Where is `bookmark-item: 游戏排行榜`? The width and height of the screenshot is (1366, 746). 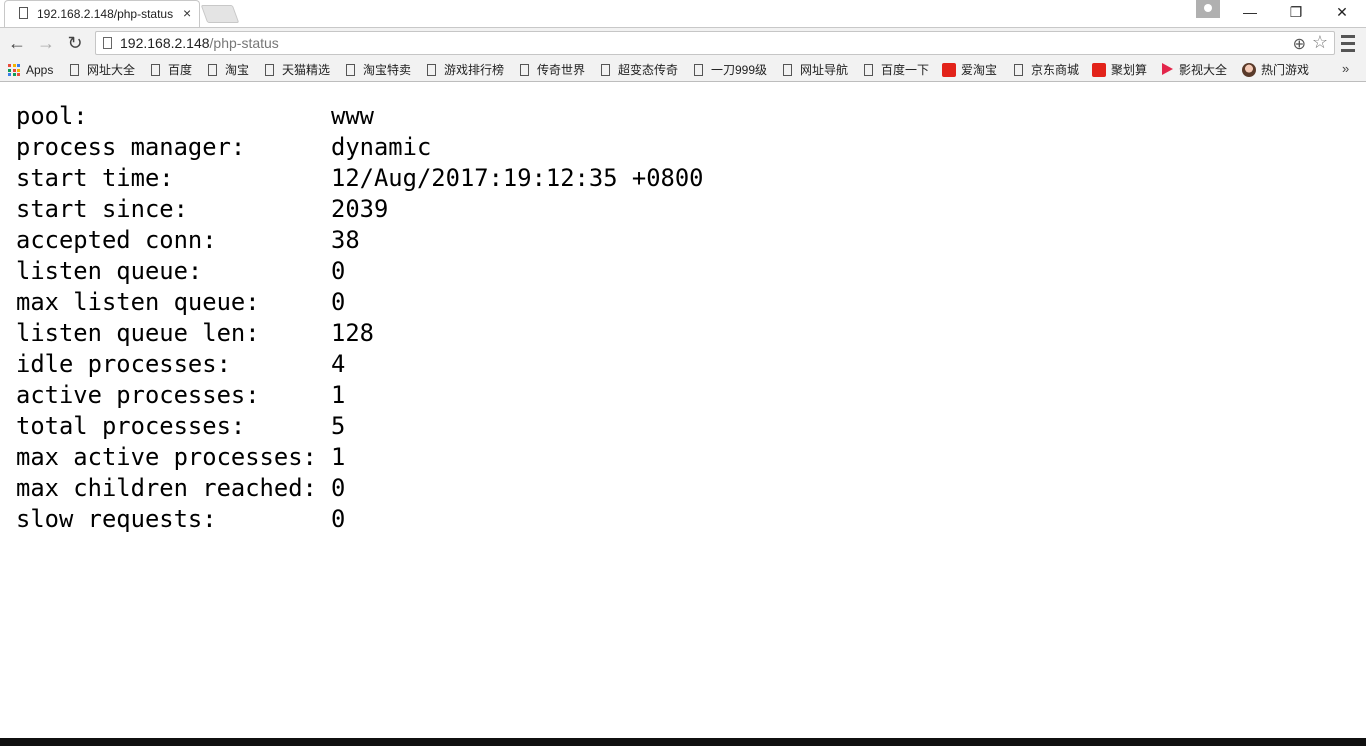 bookmark-item: 游戏排行榜 is located at coordinates (465, 70).